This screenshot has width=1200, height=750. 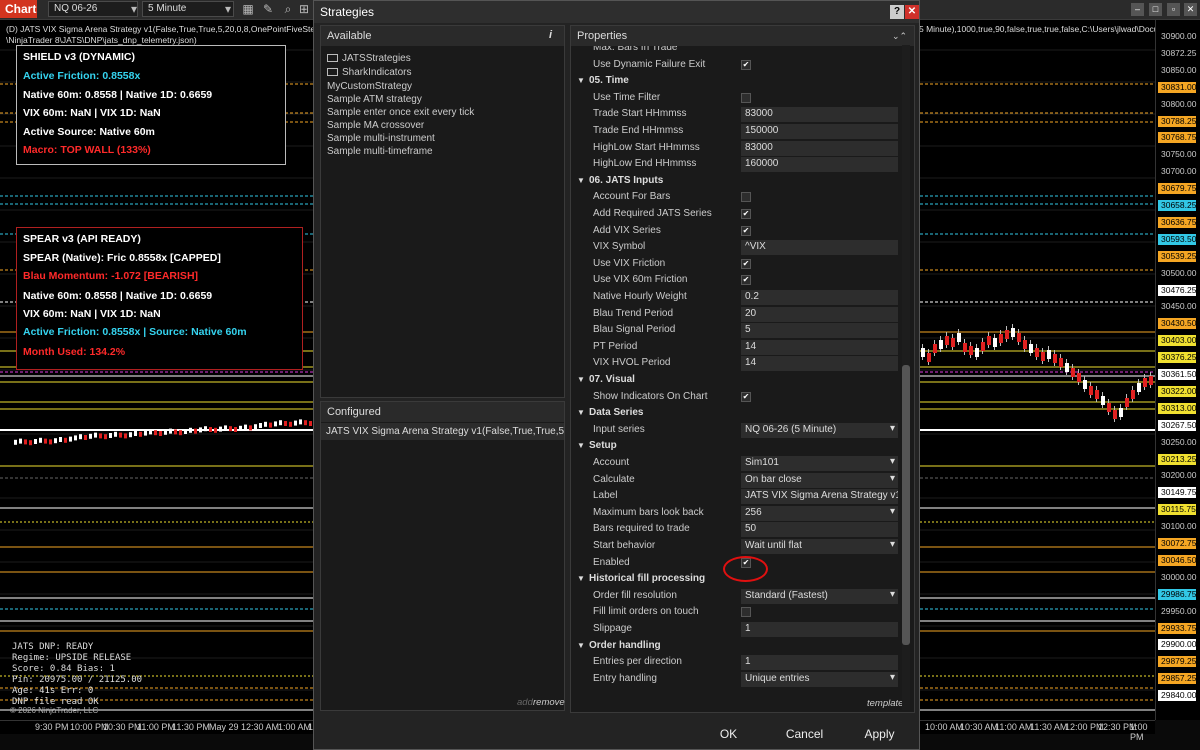 What do you see at coordinates (819, 497) in the screenshot?
I see `property-input: JATS VIX Sigma Arena Strategy v1` at bounding box center [819, 497].